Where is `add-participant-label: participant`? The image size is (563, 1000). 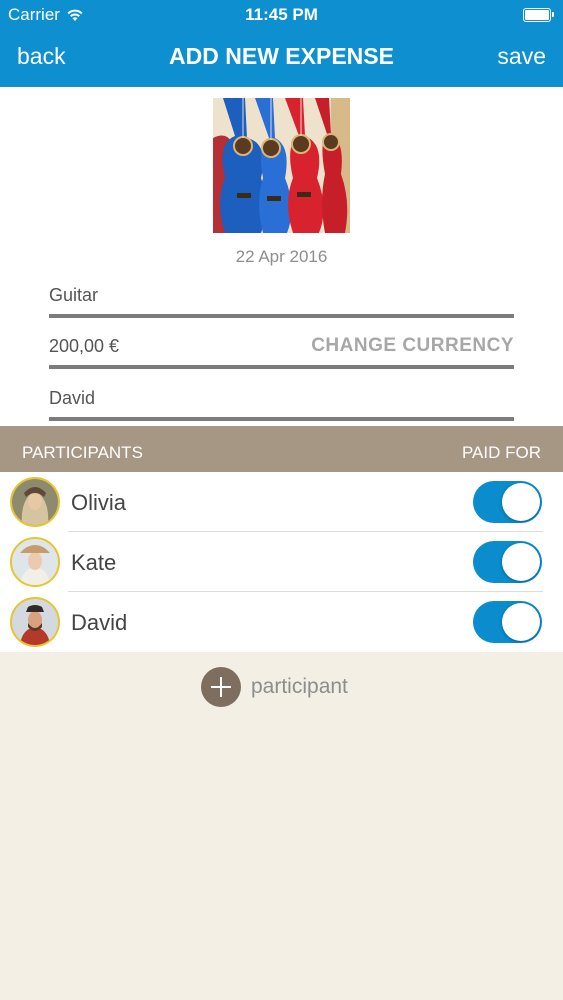
add-participant-label: participant is located at coordinates (299, 686).